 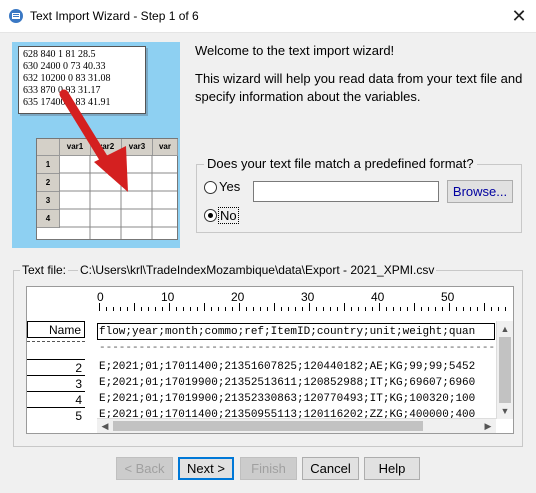 What do you see at coordinates (238, 297) in the screenshot?
I see `ruler-number: 20` at bounding box center [238, 297].